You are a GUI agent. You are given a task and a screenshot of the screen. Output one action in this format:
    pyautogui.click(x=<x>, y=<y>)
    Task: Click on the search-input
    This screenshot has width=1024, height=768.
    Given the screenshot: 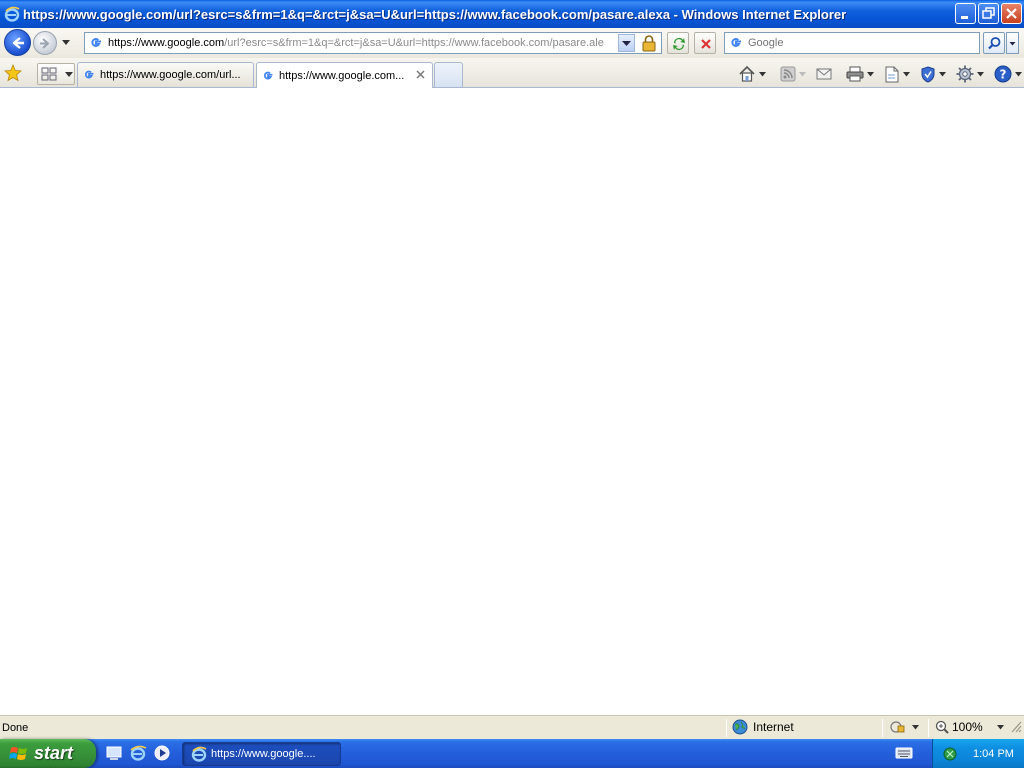 What is the action you would take?
    pyautogui.click(x=858, y=43)
    